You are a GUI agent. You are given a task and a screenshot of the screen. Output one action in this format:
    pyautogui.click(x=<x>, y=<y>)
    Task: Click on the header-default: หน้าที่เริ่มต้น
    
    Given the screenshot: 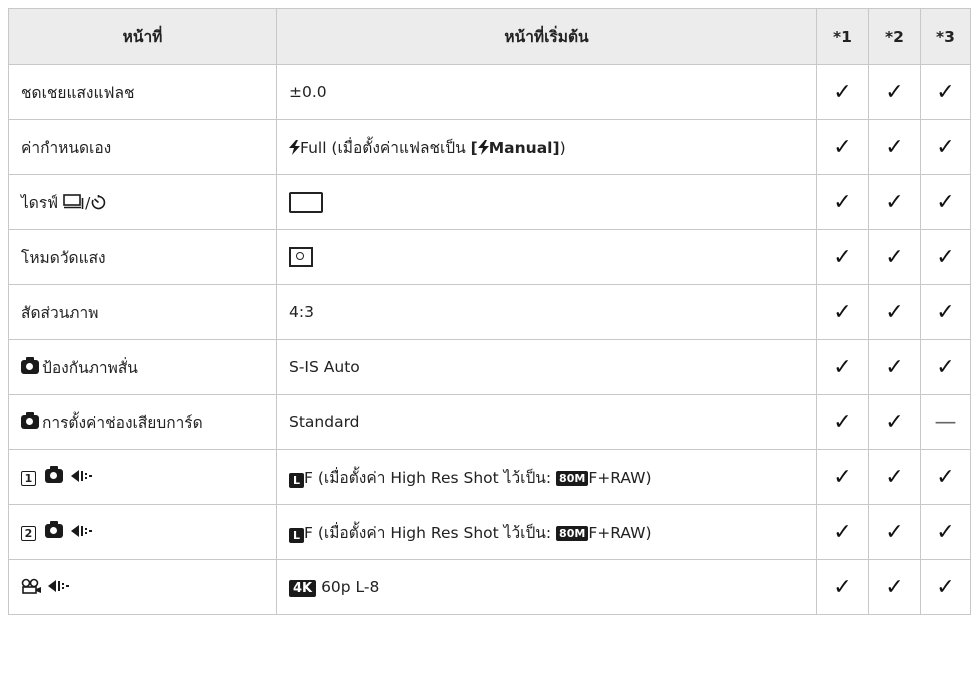 What is the action you would take?
    pyautogui.click(x=546, y=36)
    